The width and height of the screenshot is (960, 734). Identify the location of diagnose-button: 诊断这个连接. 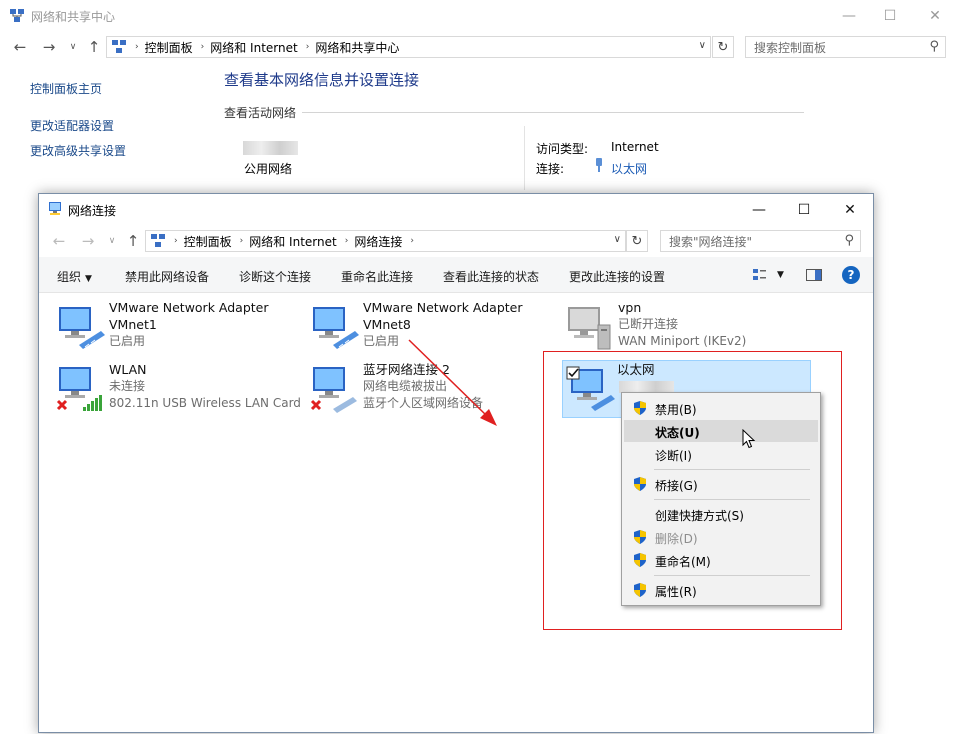
(275, 276).